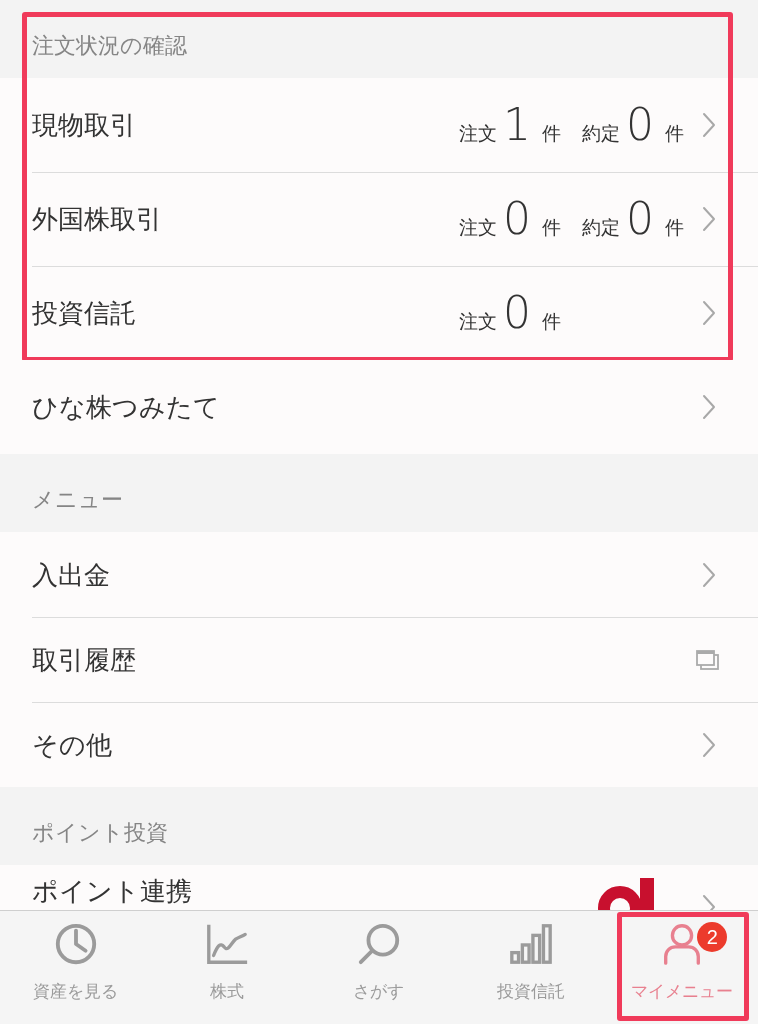  What do you see at coordinates (379, 826) in the screenshot?
I see `section-header: ポイント投資` at bounding box center [379, 826].